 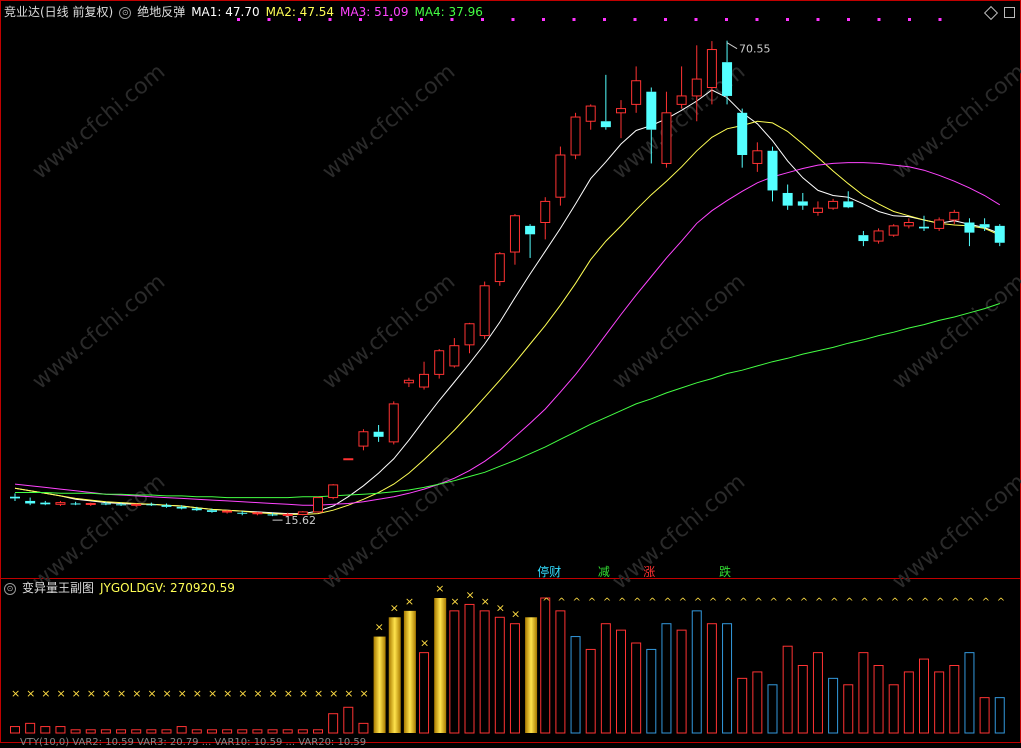 I want to click on sub-indicator-name: 变异量王副图, so click(x=58, y=588).